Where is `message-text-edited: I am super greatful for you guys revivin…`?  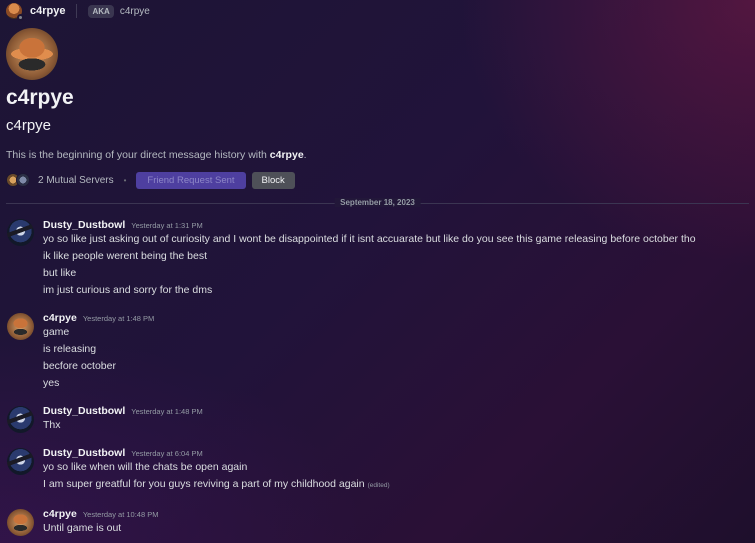
message-text-edited: I am super greatful for you guys revivin… is located at coordinates (216, 484).